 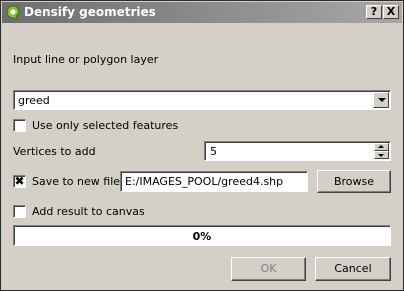 I want to click on browse-button: Browse, so click(x=354, y=181).